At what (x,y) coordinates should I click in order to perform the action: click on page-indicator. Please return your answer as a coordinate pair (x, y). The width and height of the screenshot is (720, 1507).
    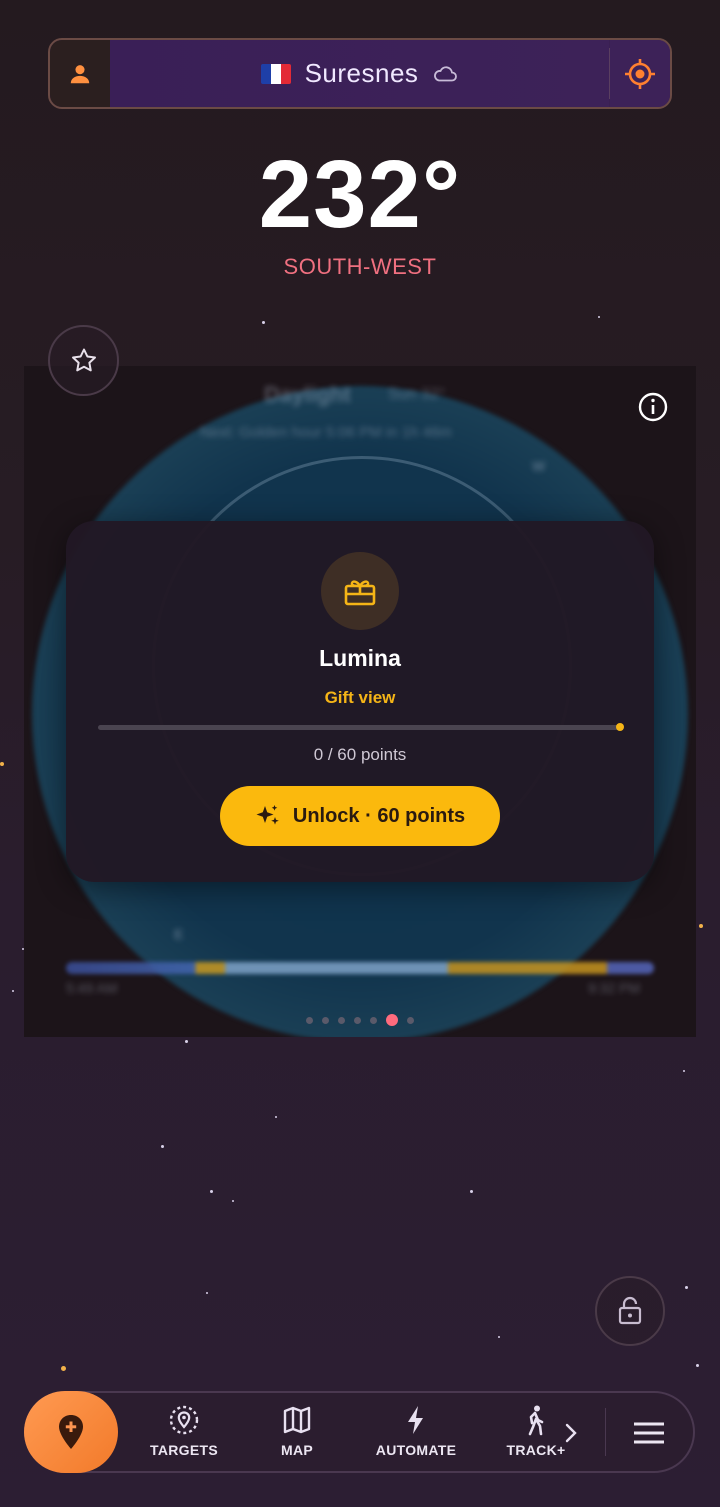
    Looking at the image, I should click on (360, 1020).